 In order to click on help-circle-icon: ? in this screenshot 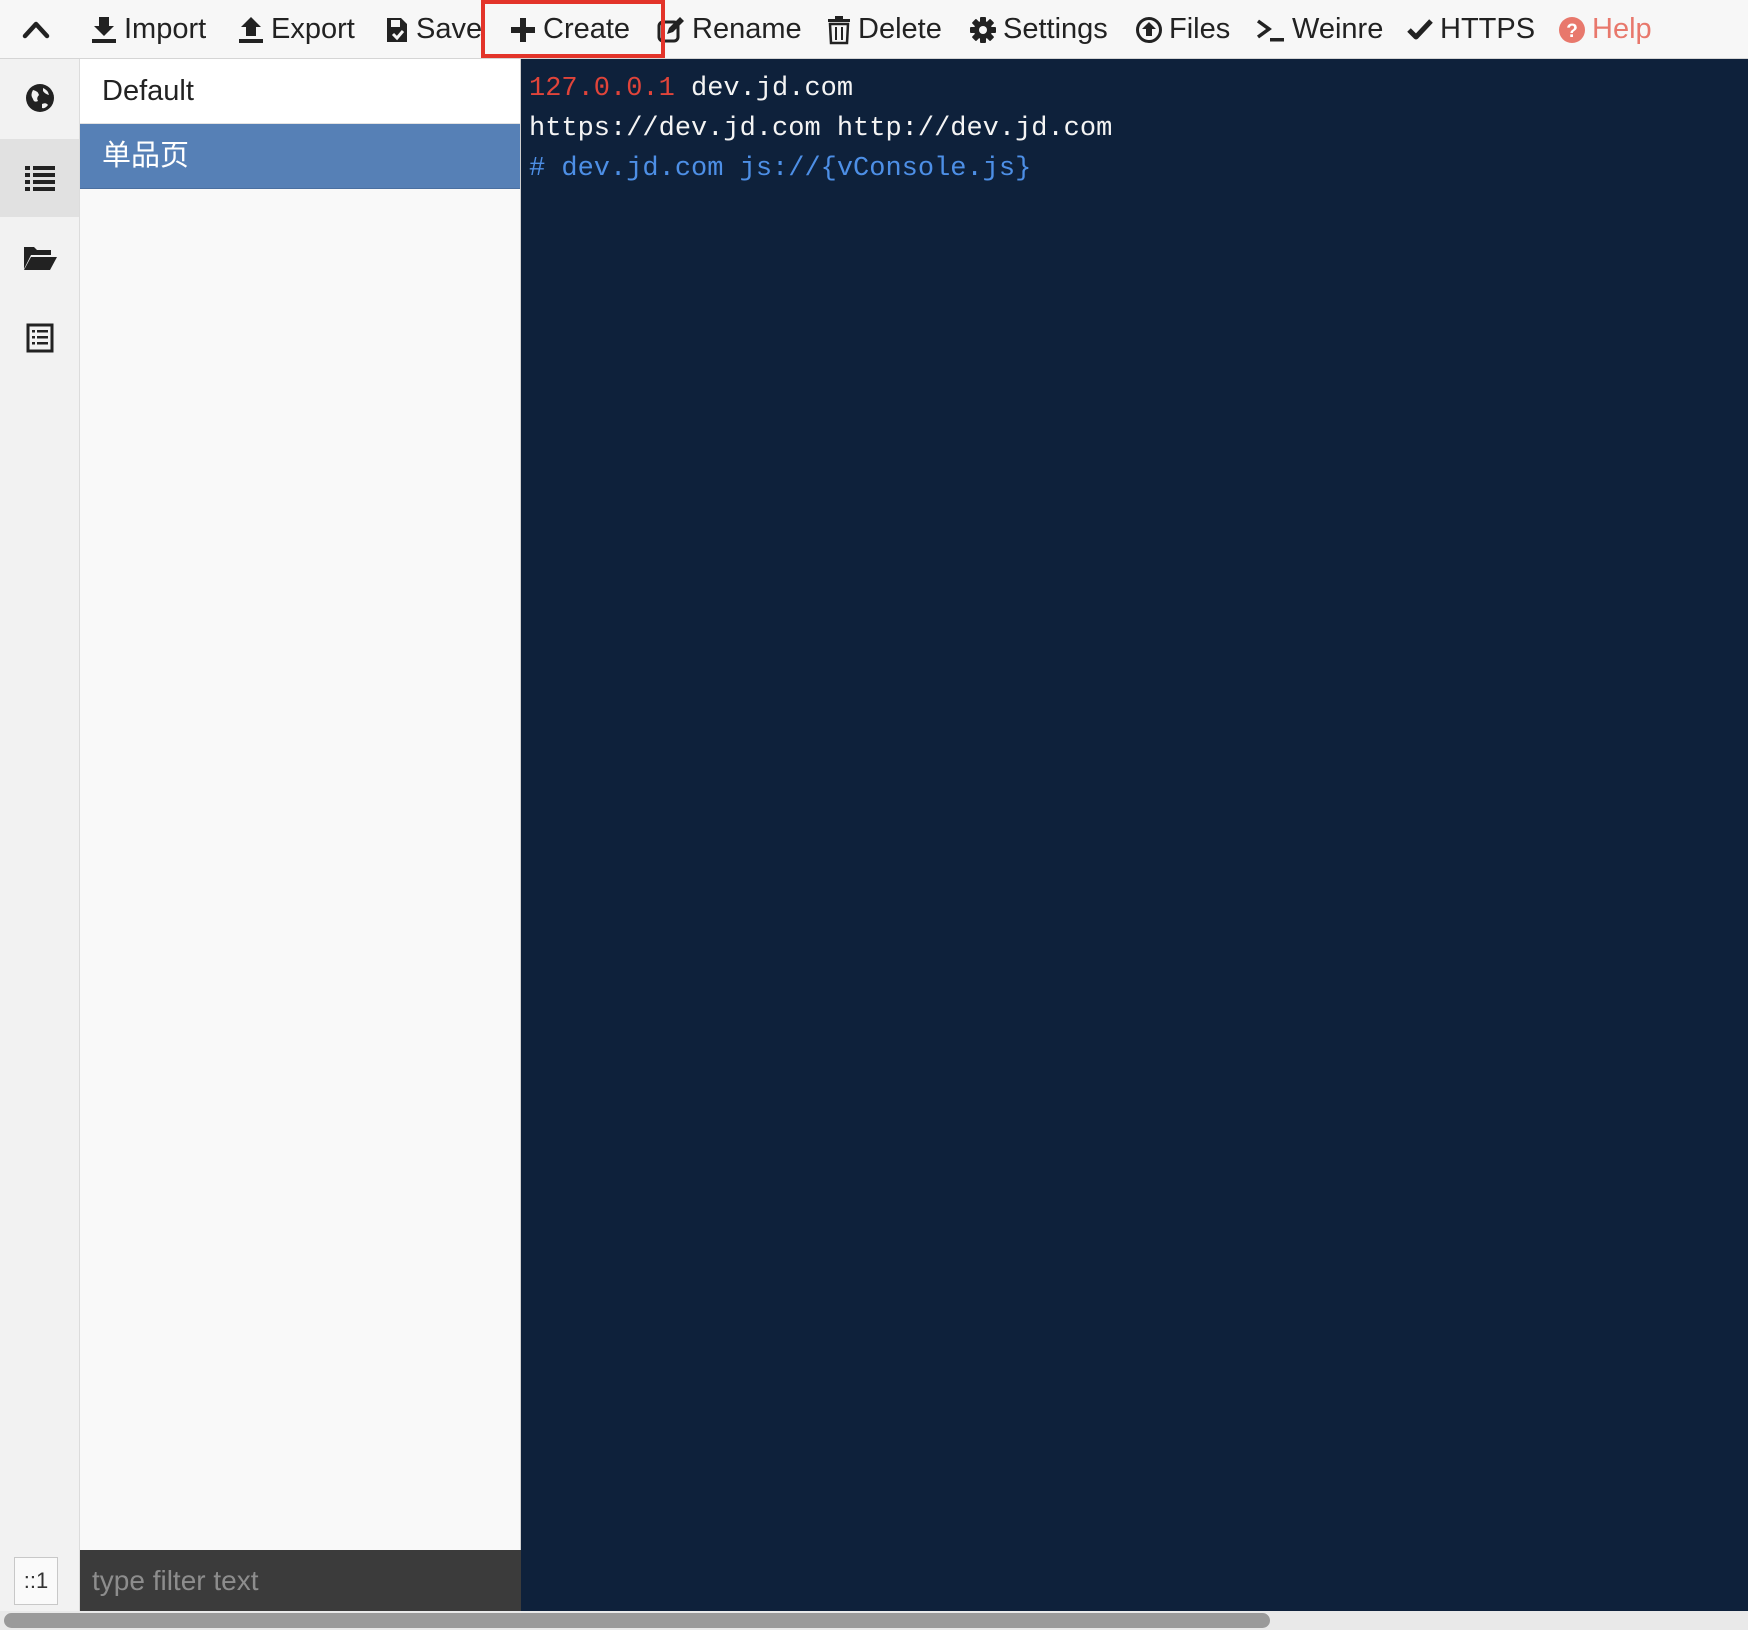, I will do `click(1572, 29)`.